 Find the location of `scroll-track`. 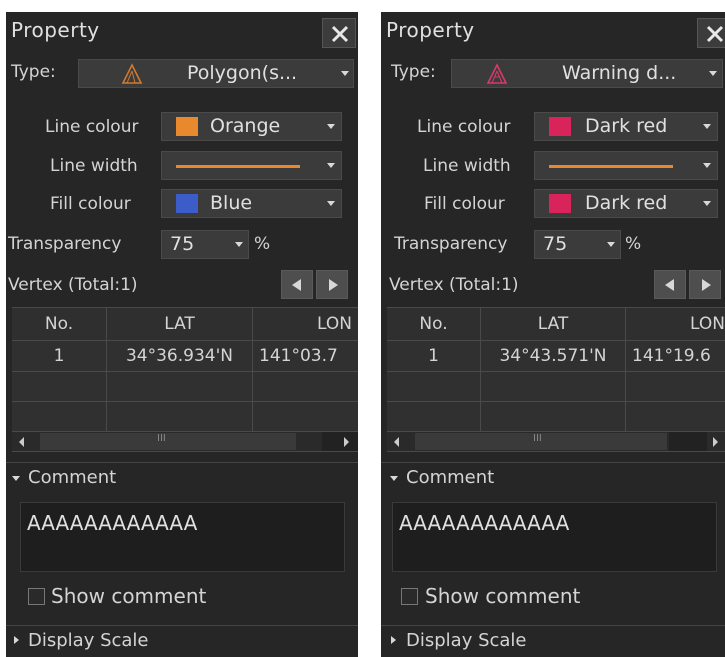

scroll-track is located at coordinates (340, 441).